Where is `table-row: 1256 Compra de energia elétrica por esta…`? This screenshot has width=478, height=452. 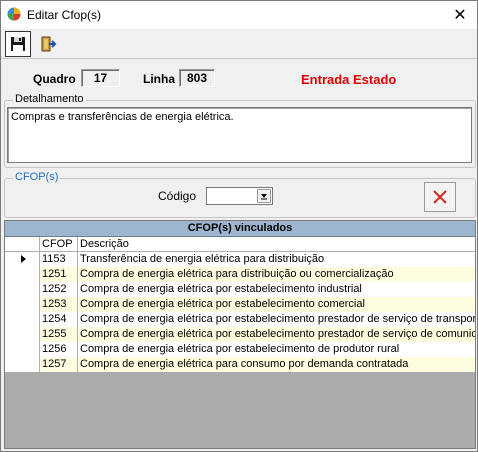
table-row: 1256 Compra de energia elétrica por esta… is located at coordinates (240, 349).